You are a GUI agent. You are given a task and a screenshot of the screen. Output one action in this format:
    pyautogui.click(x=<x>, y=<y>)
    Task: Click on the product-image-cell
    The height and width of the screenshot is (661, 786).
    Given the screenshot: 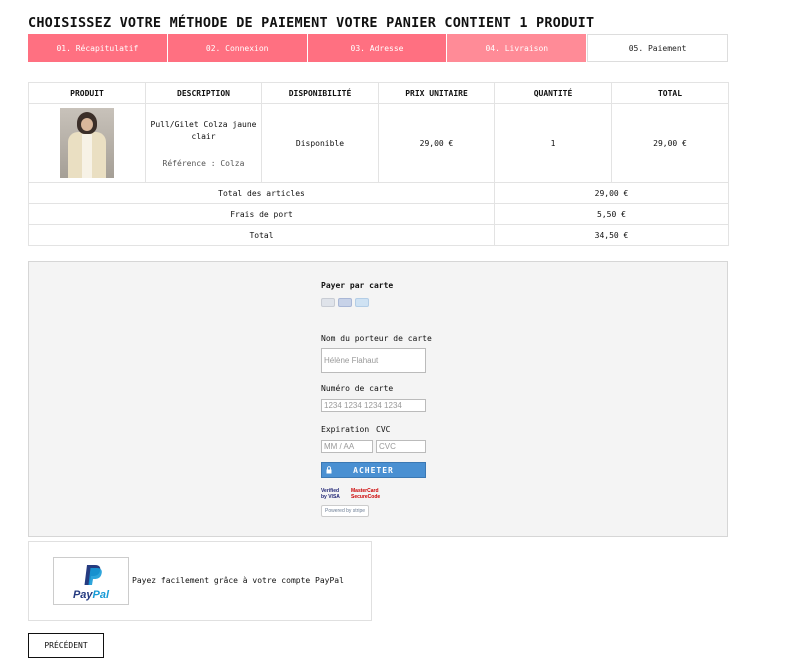 What is the action you would take?
    pyautogui.click(x=87, y=143)
    